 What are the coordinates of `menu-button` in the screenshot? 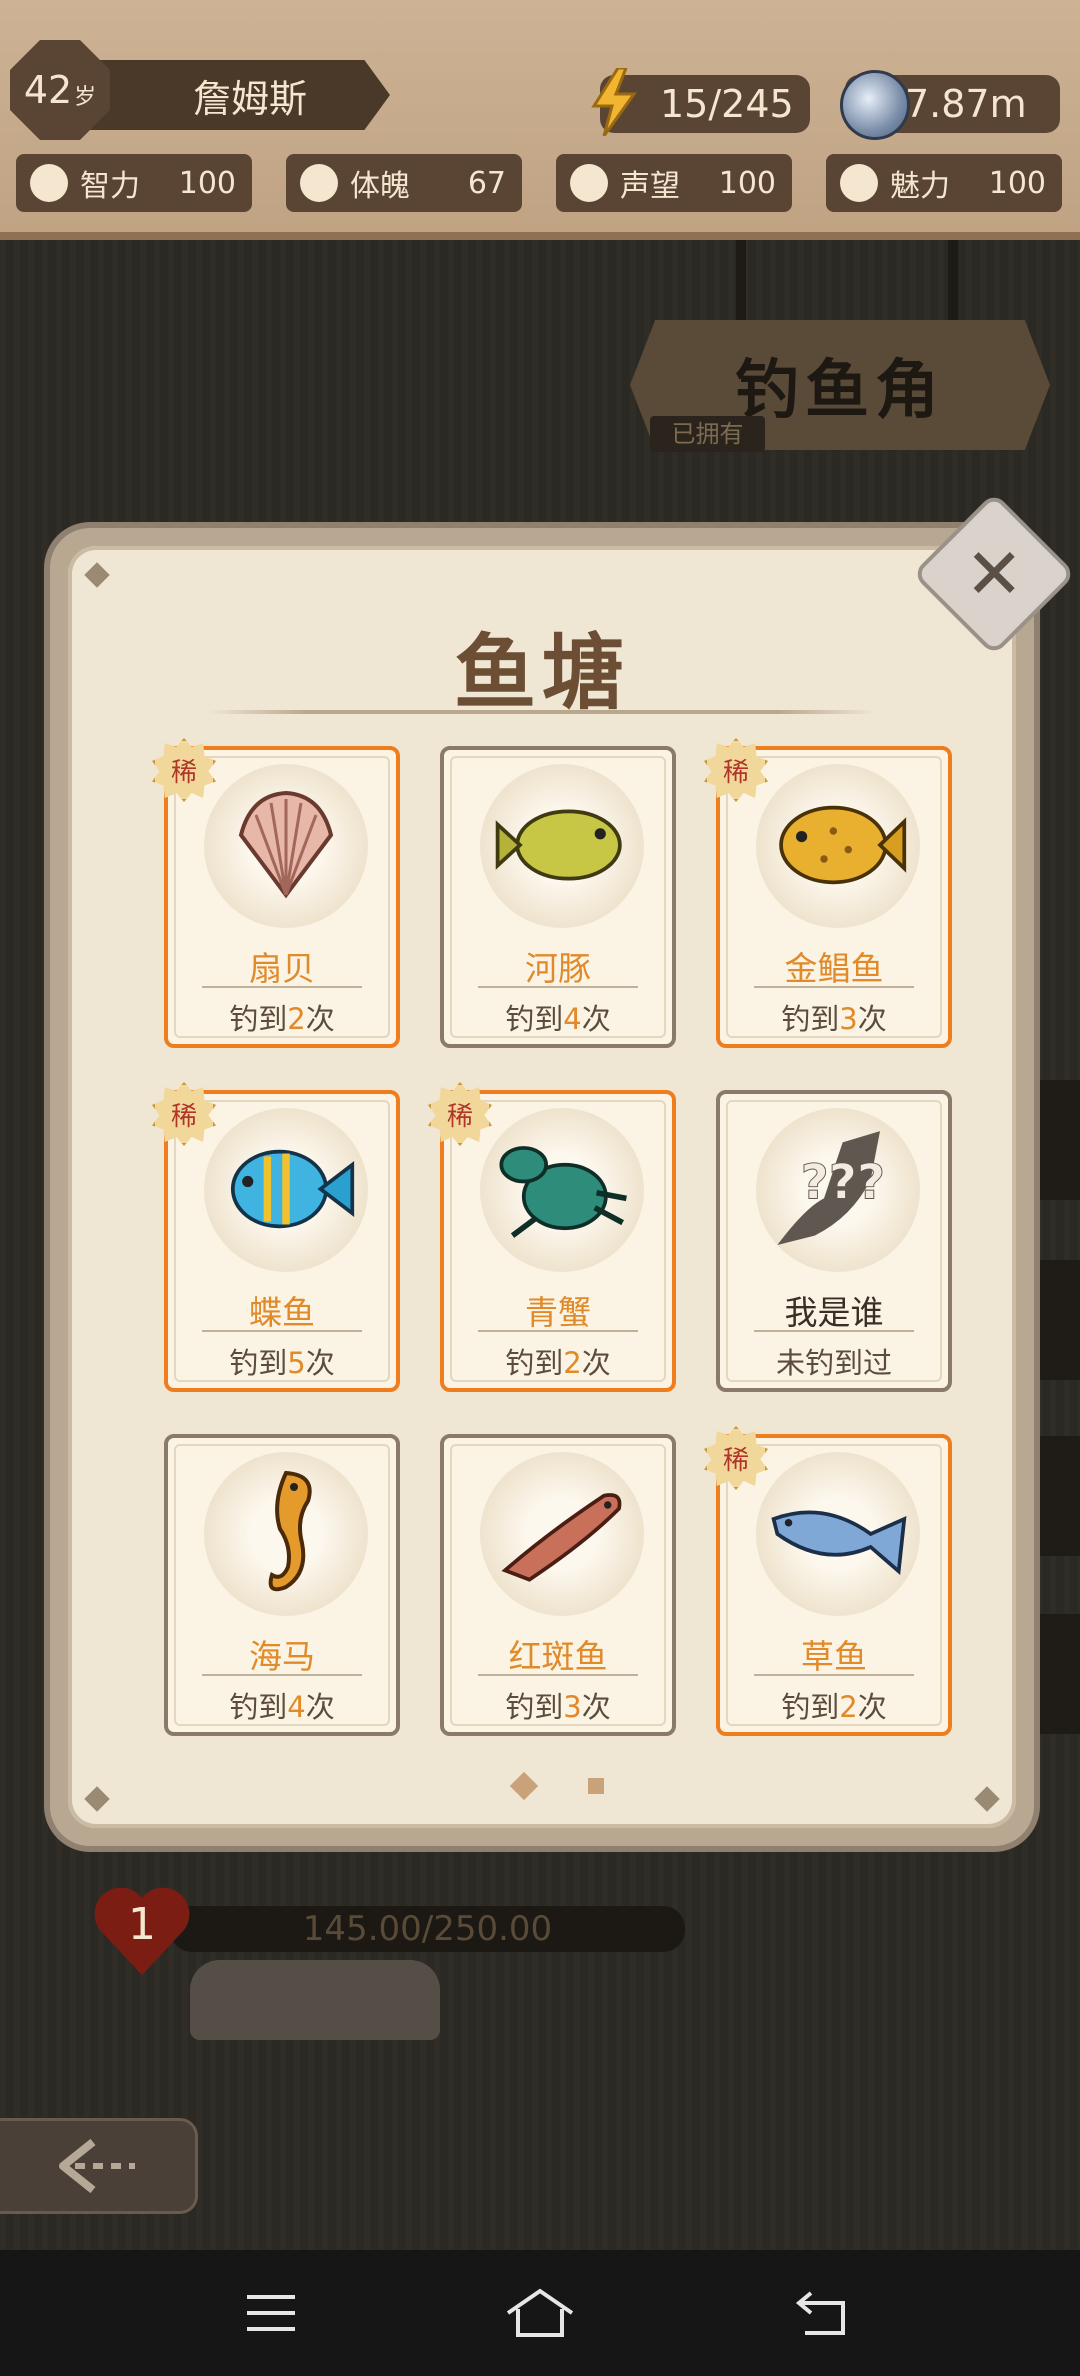 It's located at (271, 2313).